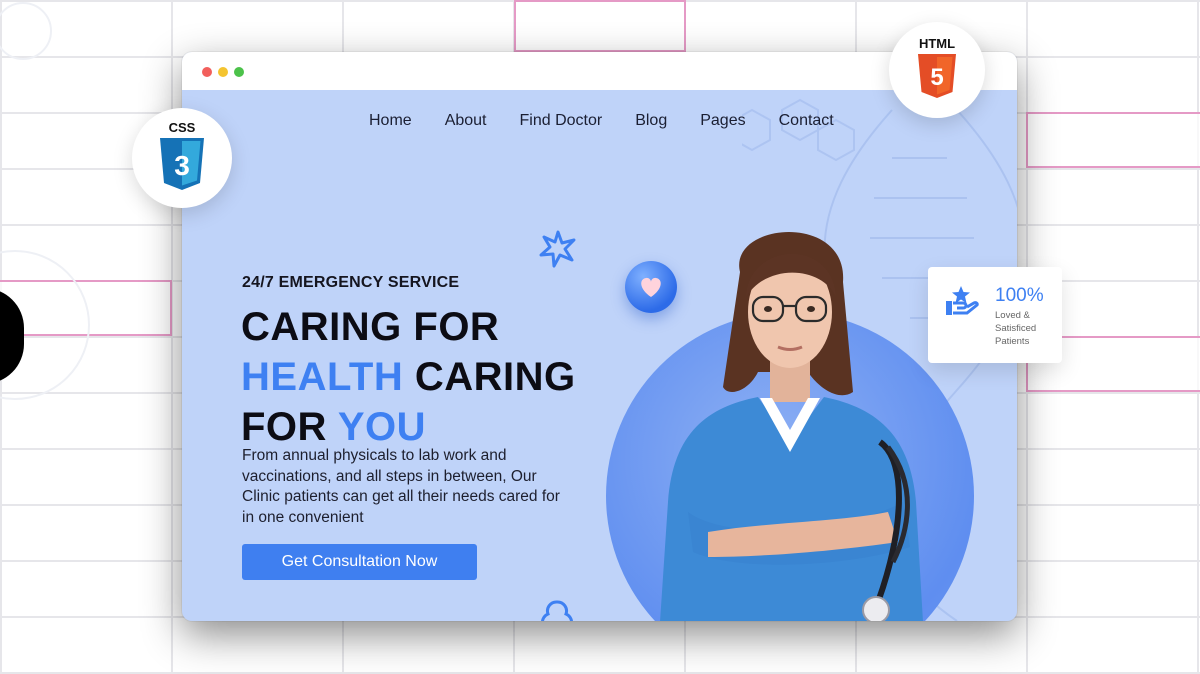 Image resolution: width=1200 pixels, height=674 pixels. Describe the element at coordinates (322, 377) in the screenshot. I see `headline-accent-health: HEALTH` at that location.